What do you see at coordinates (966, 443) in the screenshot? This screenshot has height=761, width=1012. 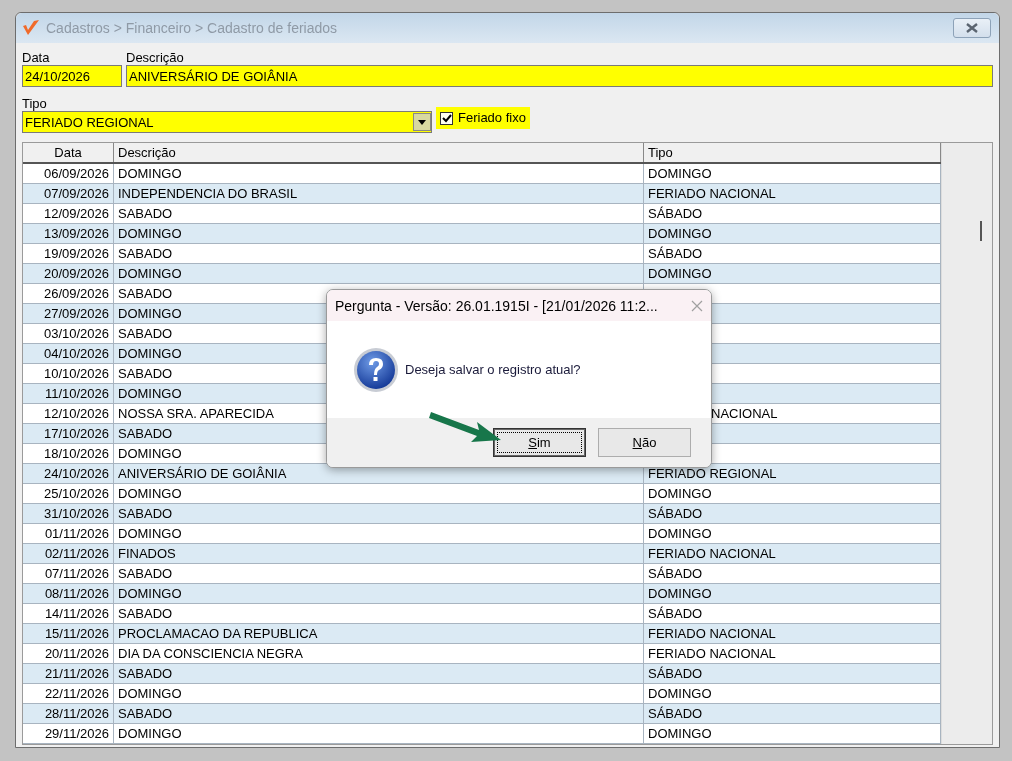 I see `scrollbar` at bounding box center [966, 443].